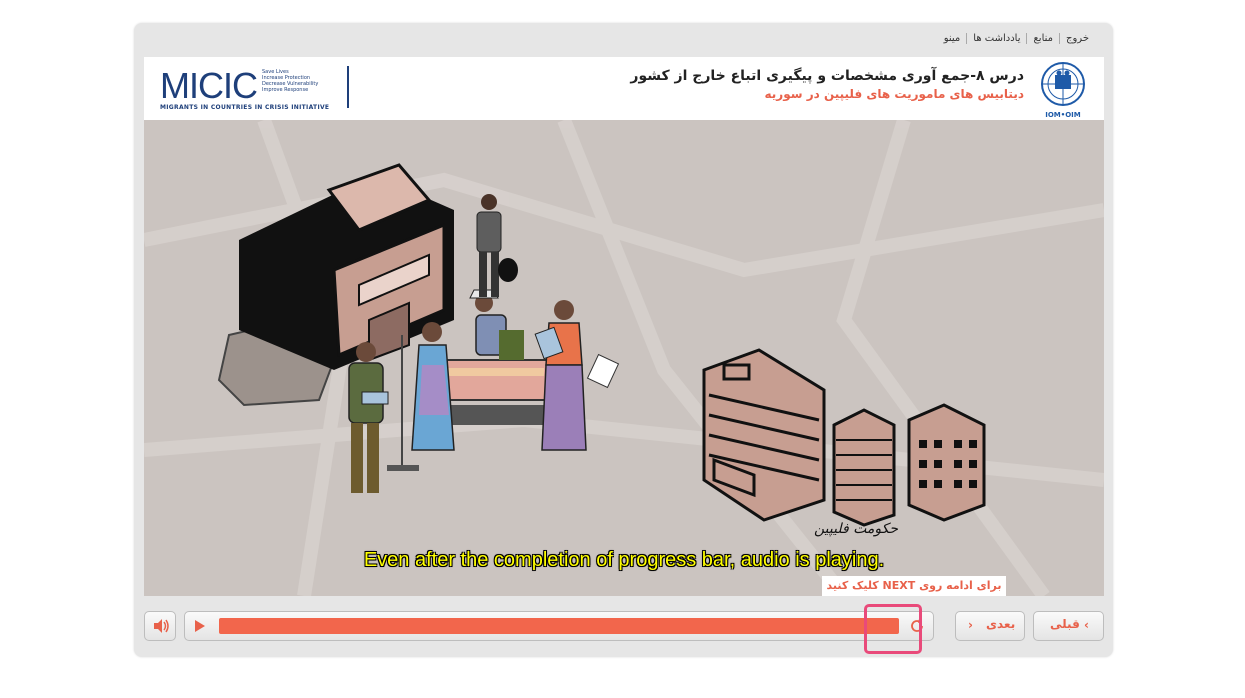 The image size is (1245, 698). What do you see at coordinates (1042, 38) in the screenshot?
I see `resources-link: منابع` at bounding box center [1042, 38].